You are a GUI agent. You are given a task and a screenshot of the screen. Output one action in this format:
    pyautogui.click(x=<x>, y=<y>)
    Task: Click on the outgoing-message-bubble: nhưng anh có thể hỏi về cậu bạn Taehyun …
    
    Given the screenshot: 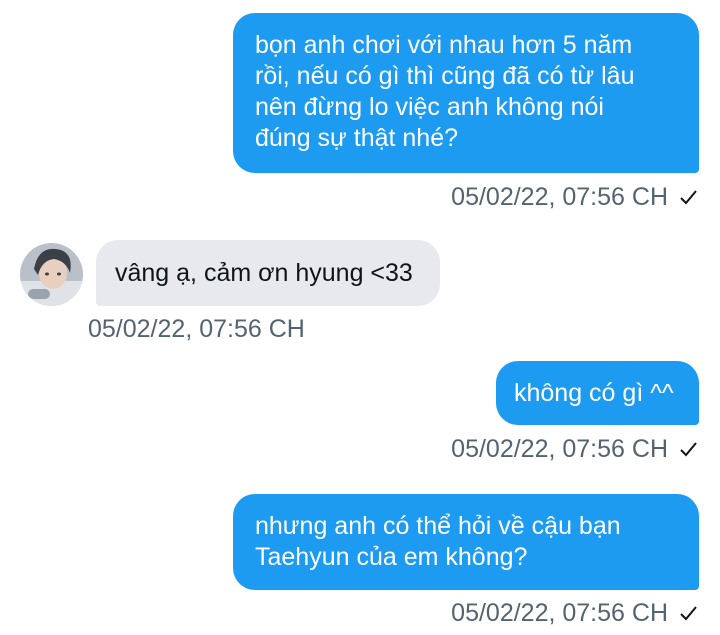 What is the action you would take?
    pyautogui.click(x=466, y=542)
    